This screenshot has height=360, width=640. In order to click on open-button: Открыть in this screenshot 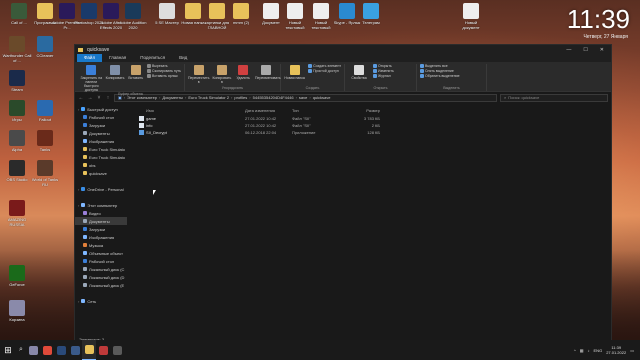, I will do `click(383, 66)`.